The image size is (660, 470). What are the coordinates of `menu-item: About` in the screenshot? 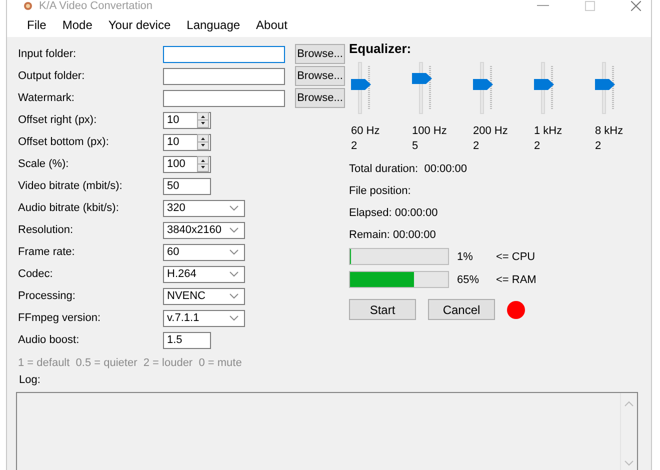 It's located at (272, 25).